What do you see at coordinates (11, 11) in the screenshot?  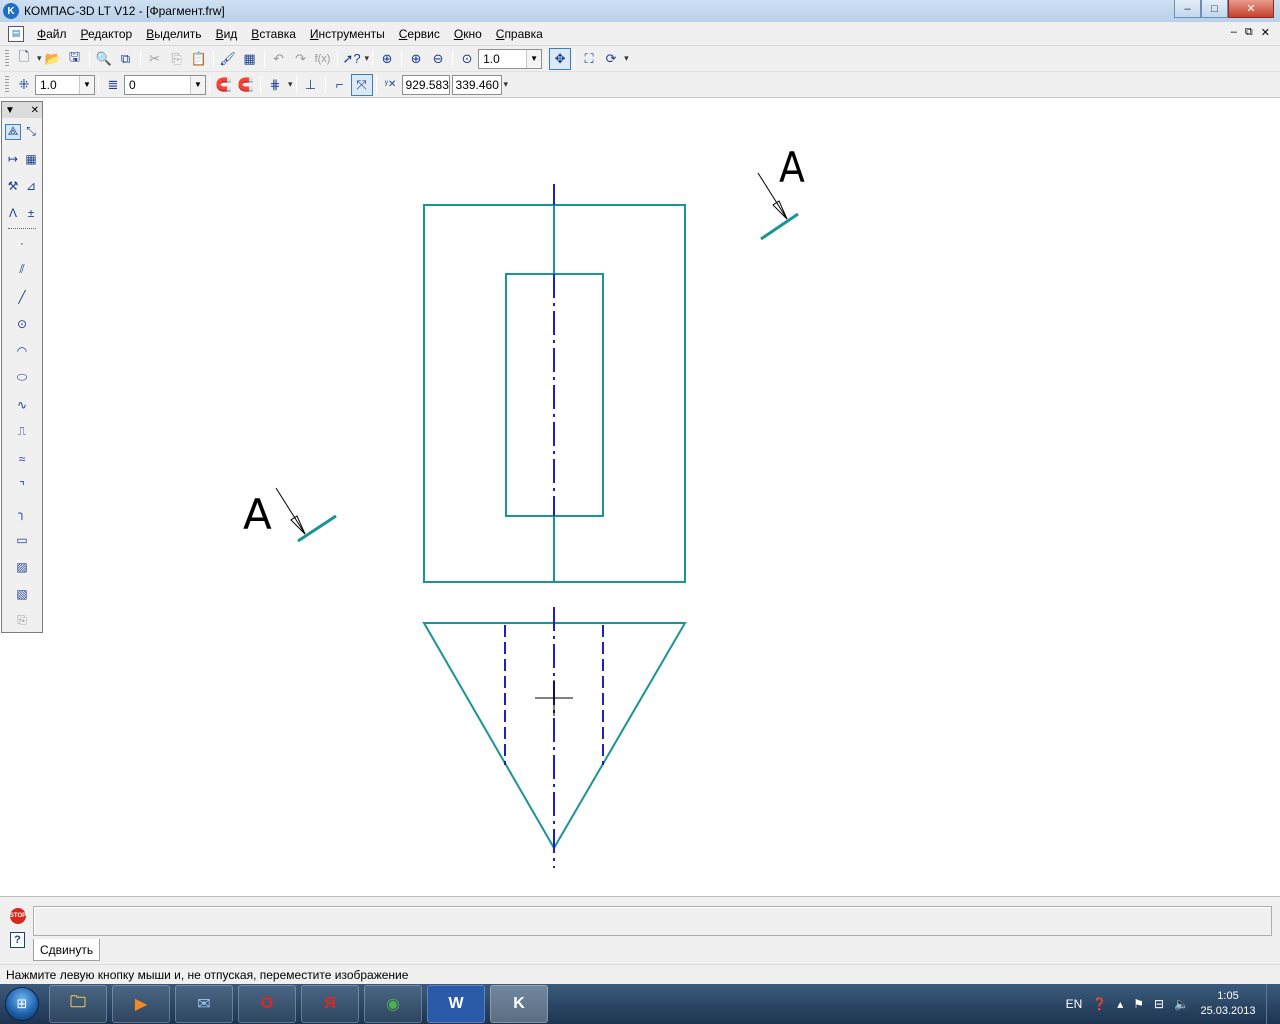 I see `kompas-app-icon: K` at bounding box center [11, 11].